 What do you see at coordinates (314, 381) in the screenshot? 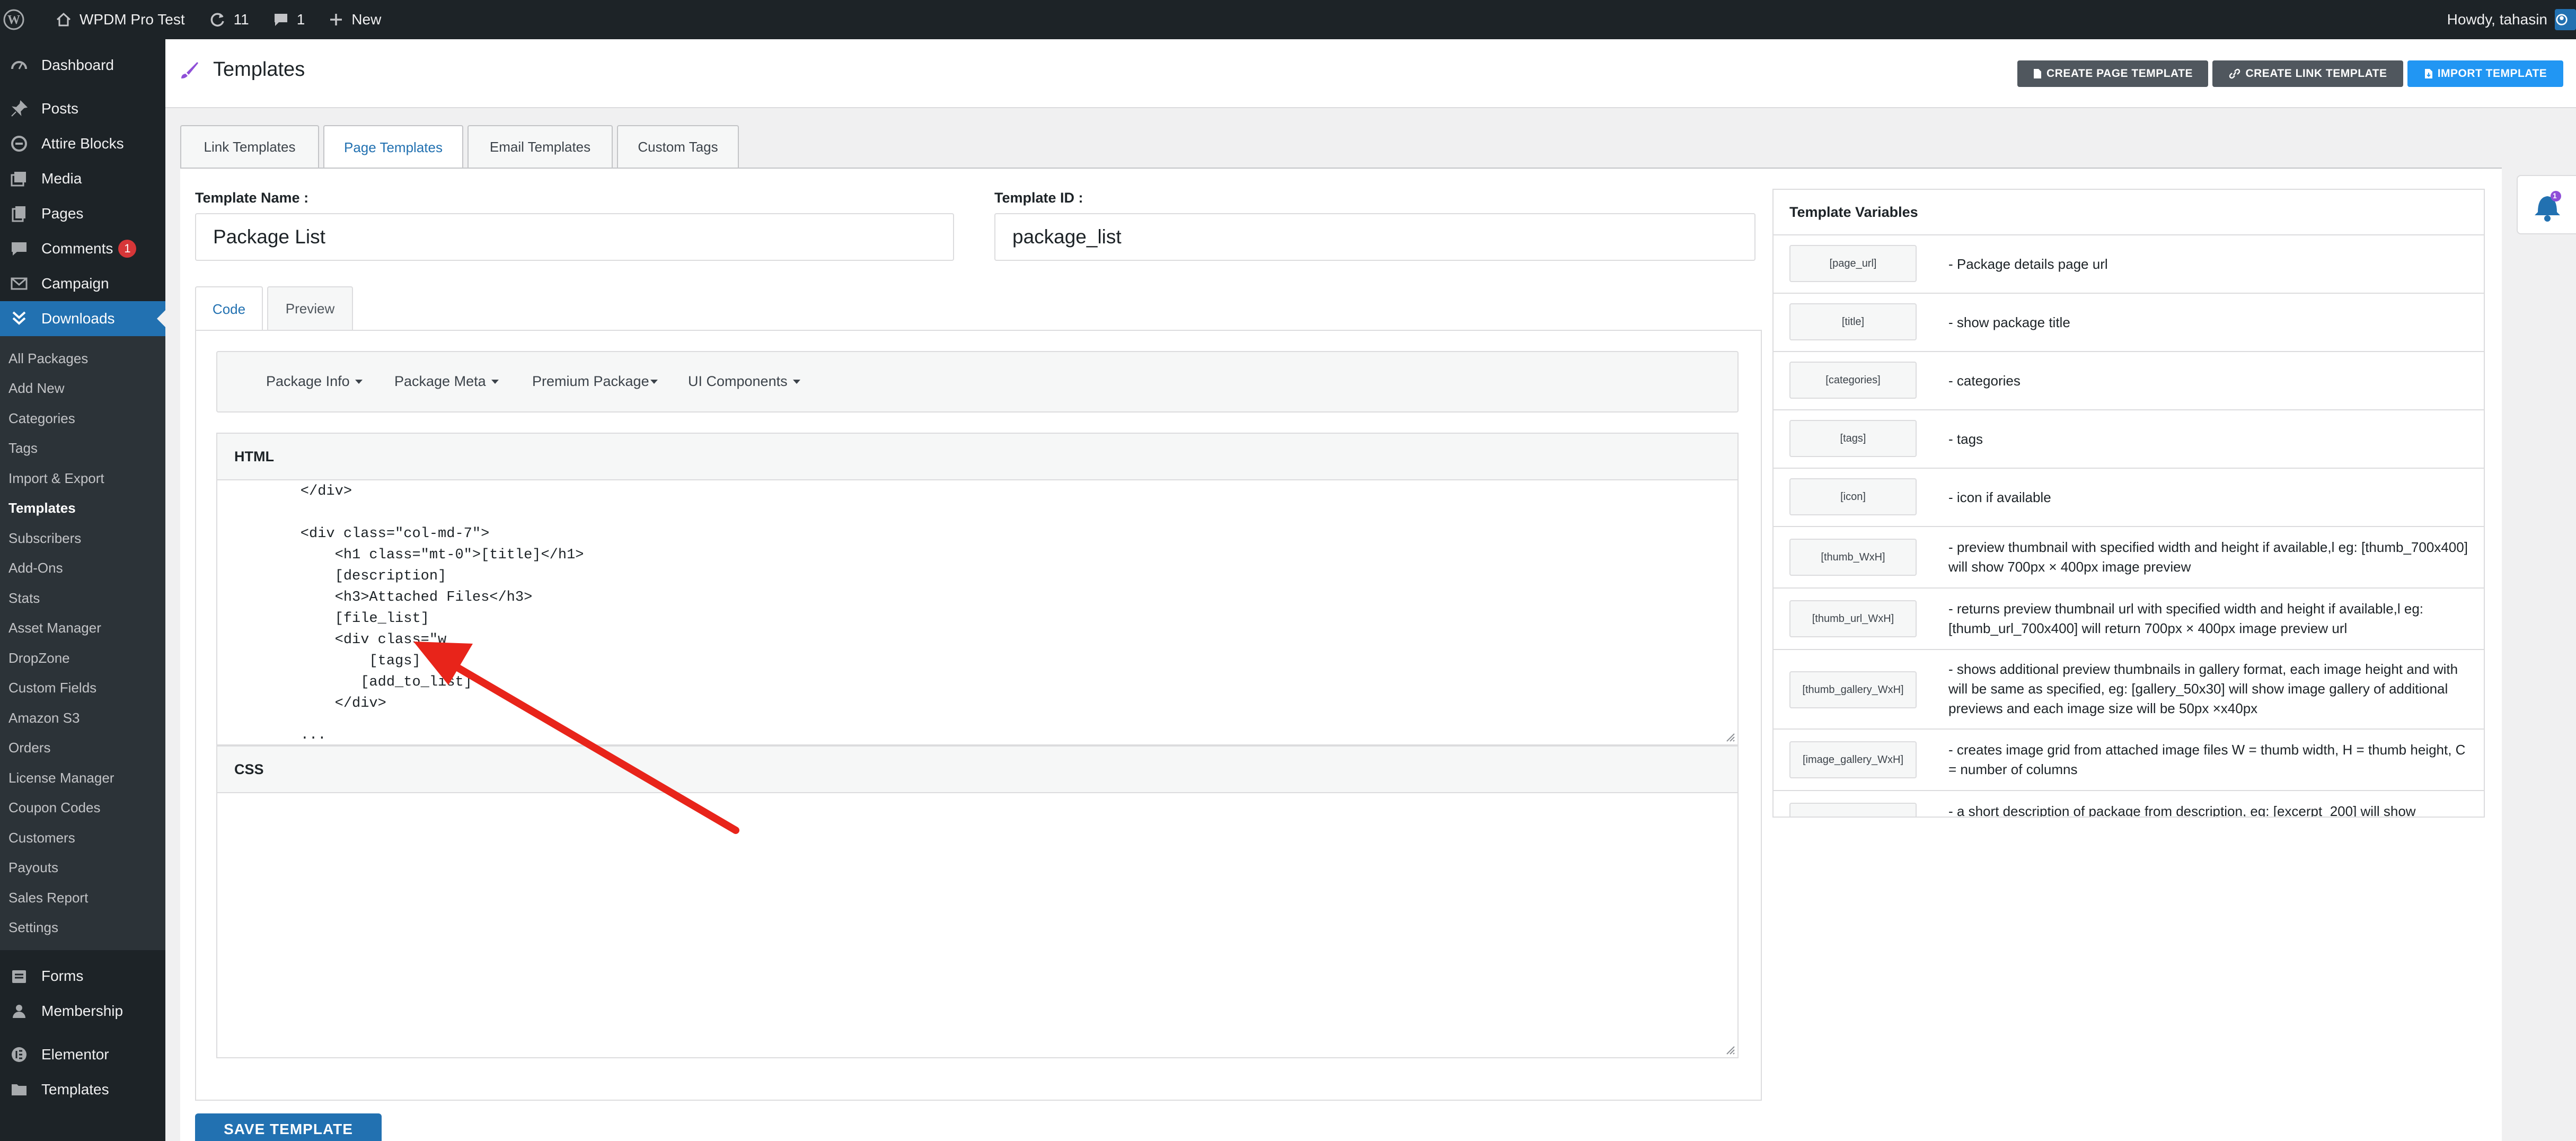
I see `package-info-dropdown: Package Info` at bounding box center [314, 381].